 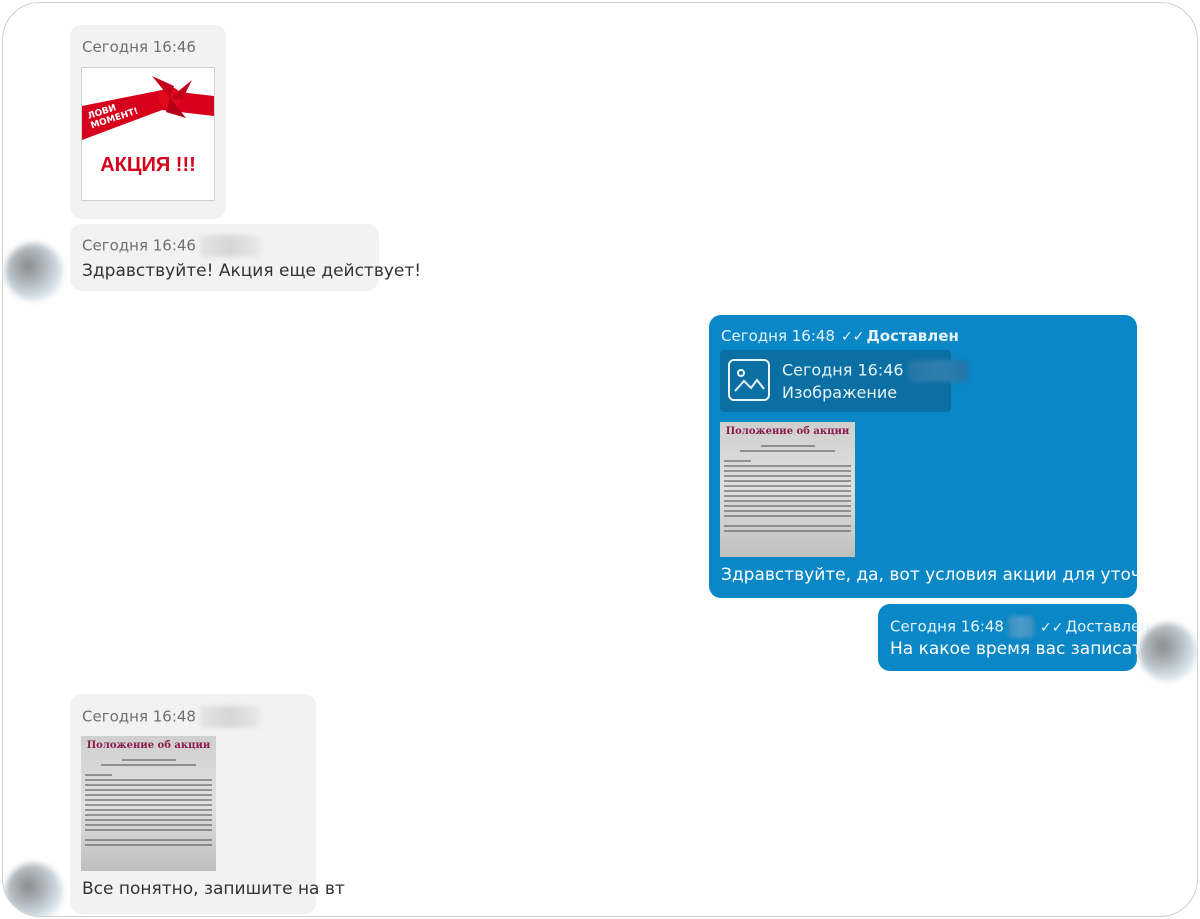 What do you see at coordinates (749, 380) in the screenshot?
I see `image-placeholder-icon` at bounding box center [749, 380].